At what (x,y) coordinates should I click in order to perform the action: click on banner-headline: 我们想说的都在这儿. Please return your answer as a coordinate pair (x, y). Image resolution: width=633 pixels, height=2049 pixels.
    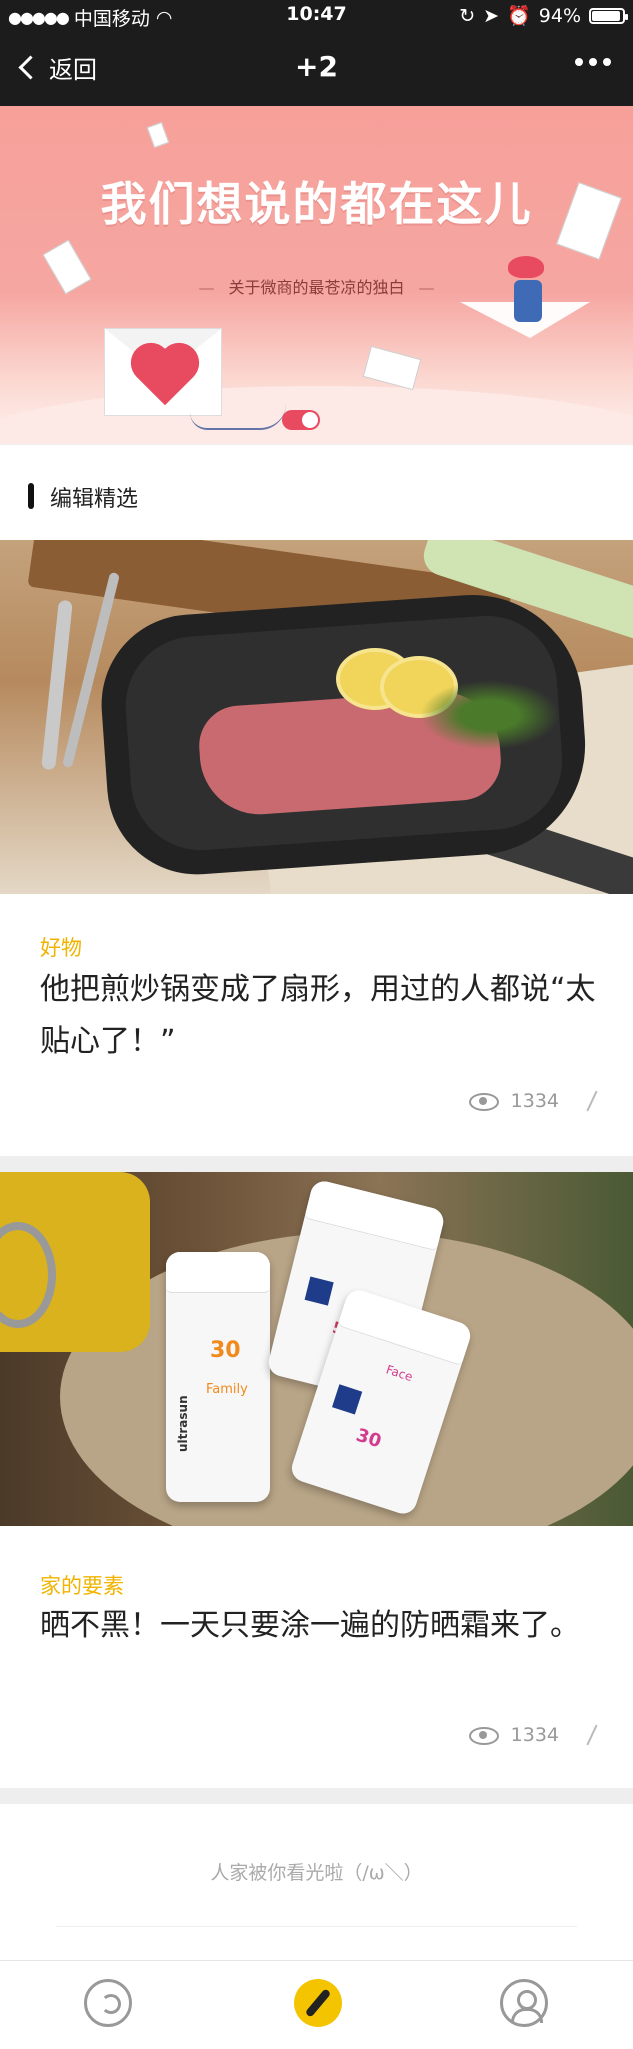
    Looking at the image, I should click on (316, 204).